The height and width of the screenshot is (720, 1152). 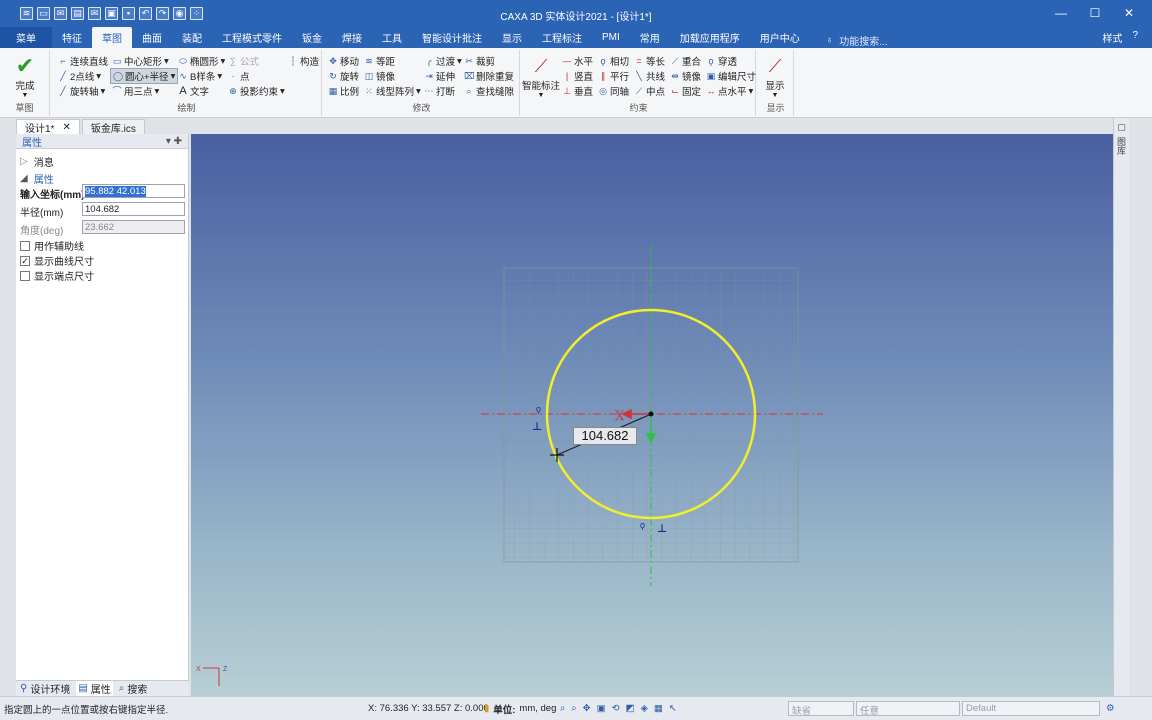 I want to click on tab-tools: 工具, so click(x=392, y=37).